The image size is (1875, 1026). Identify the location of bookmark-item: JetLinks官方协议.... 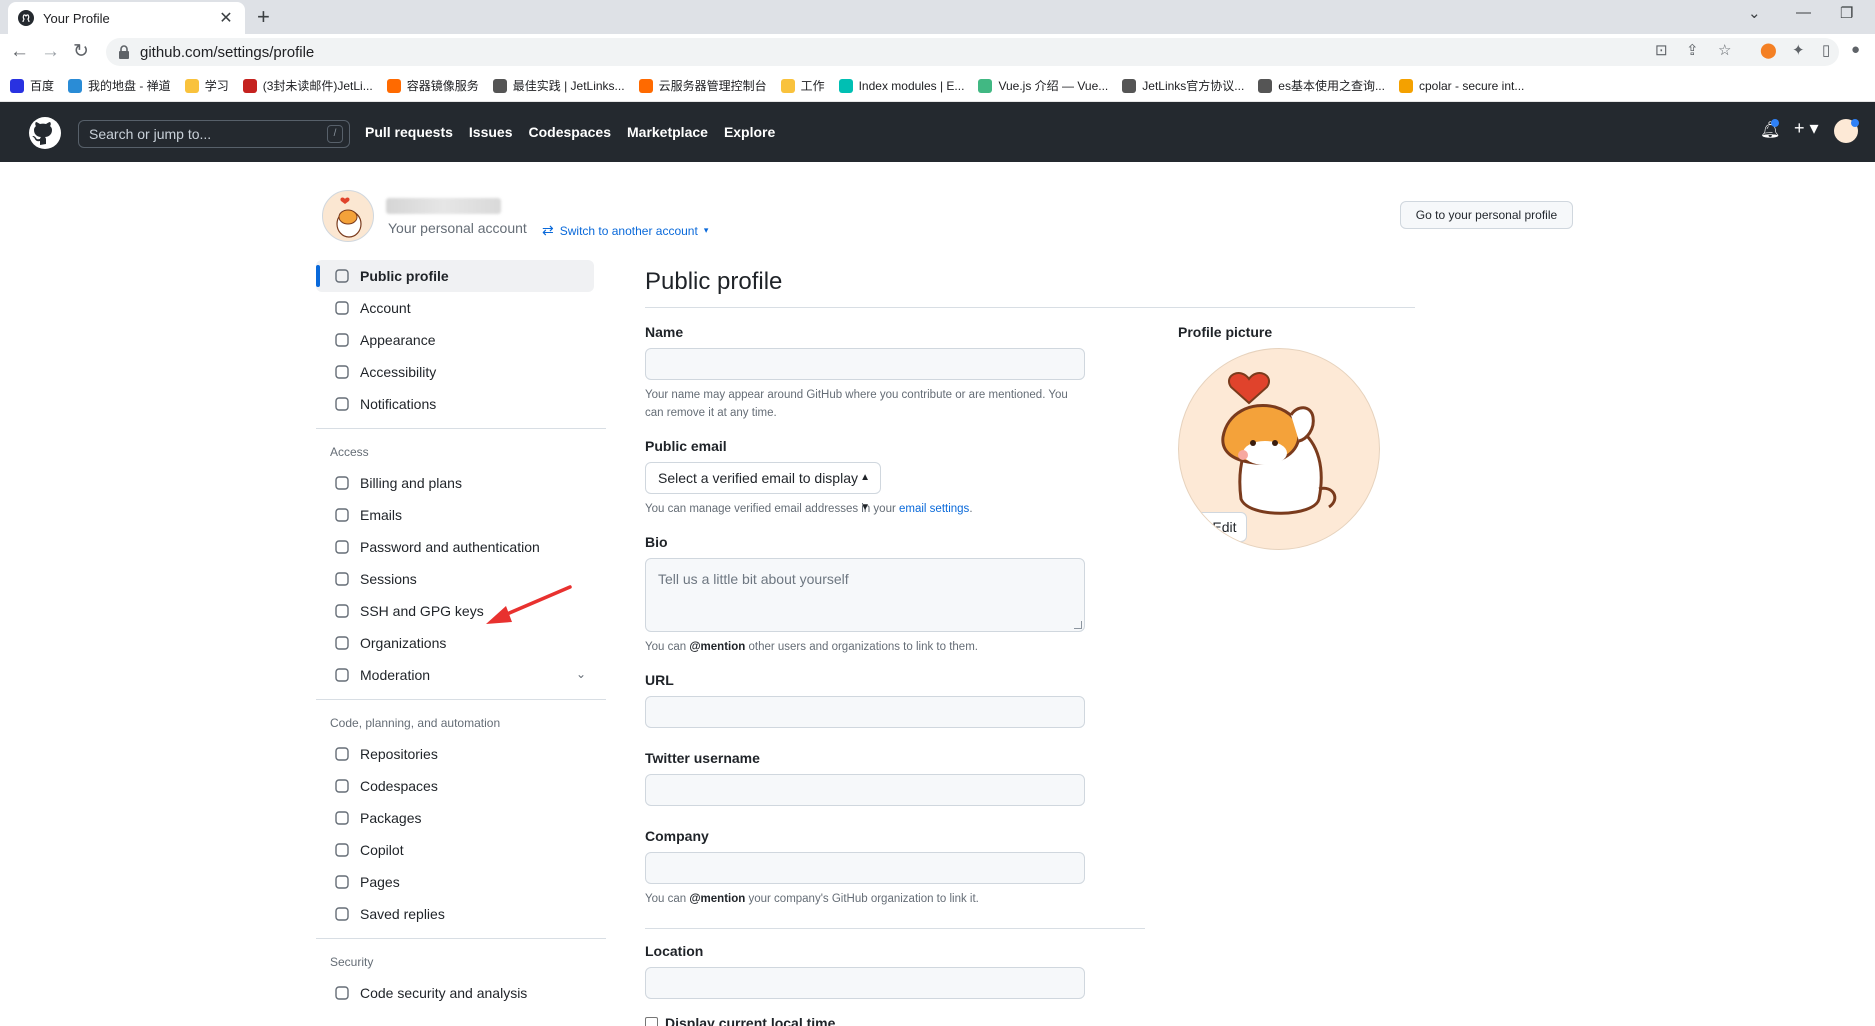
(1183, 85).